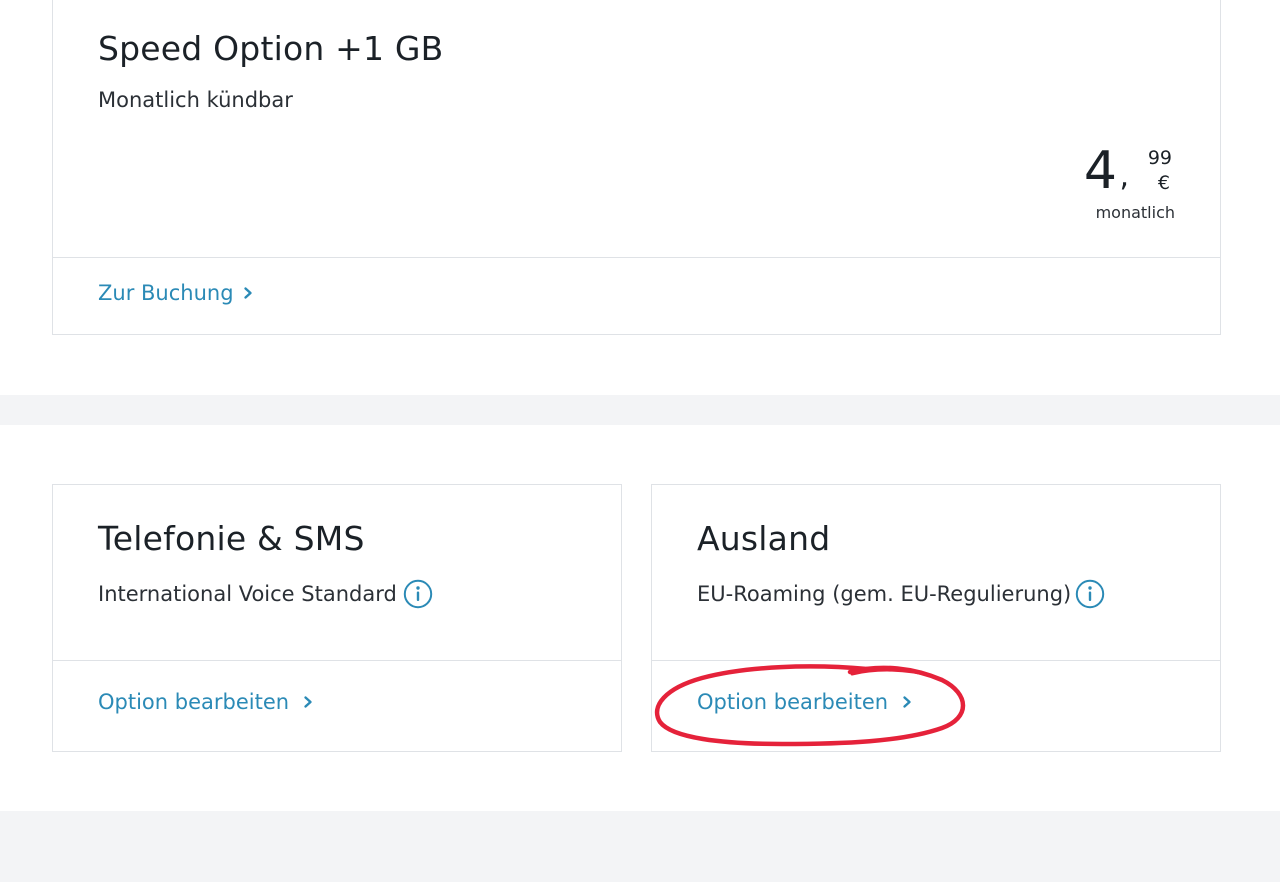  I want to click on zur-buchung-label: Zur Buchung, so click(166, 293).